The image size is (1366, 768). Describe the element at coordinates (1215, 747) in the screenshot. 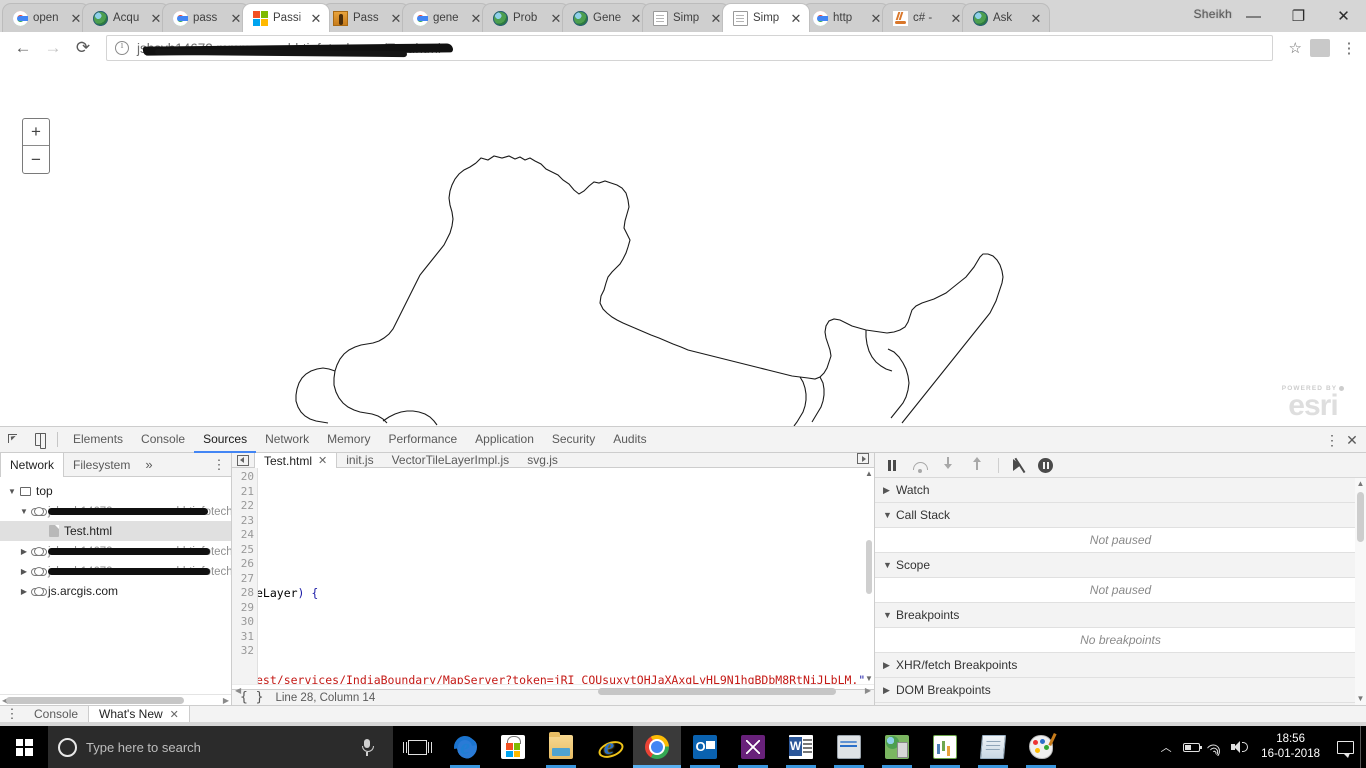

I see `wifi-icon` at that location.